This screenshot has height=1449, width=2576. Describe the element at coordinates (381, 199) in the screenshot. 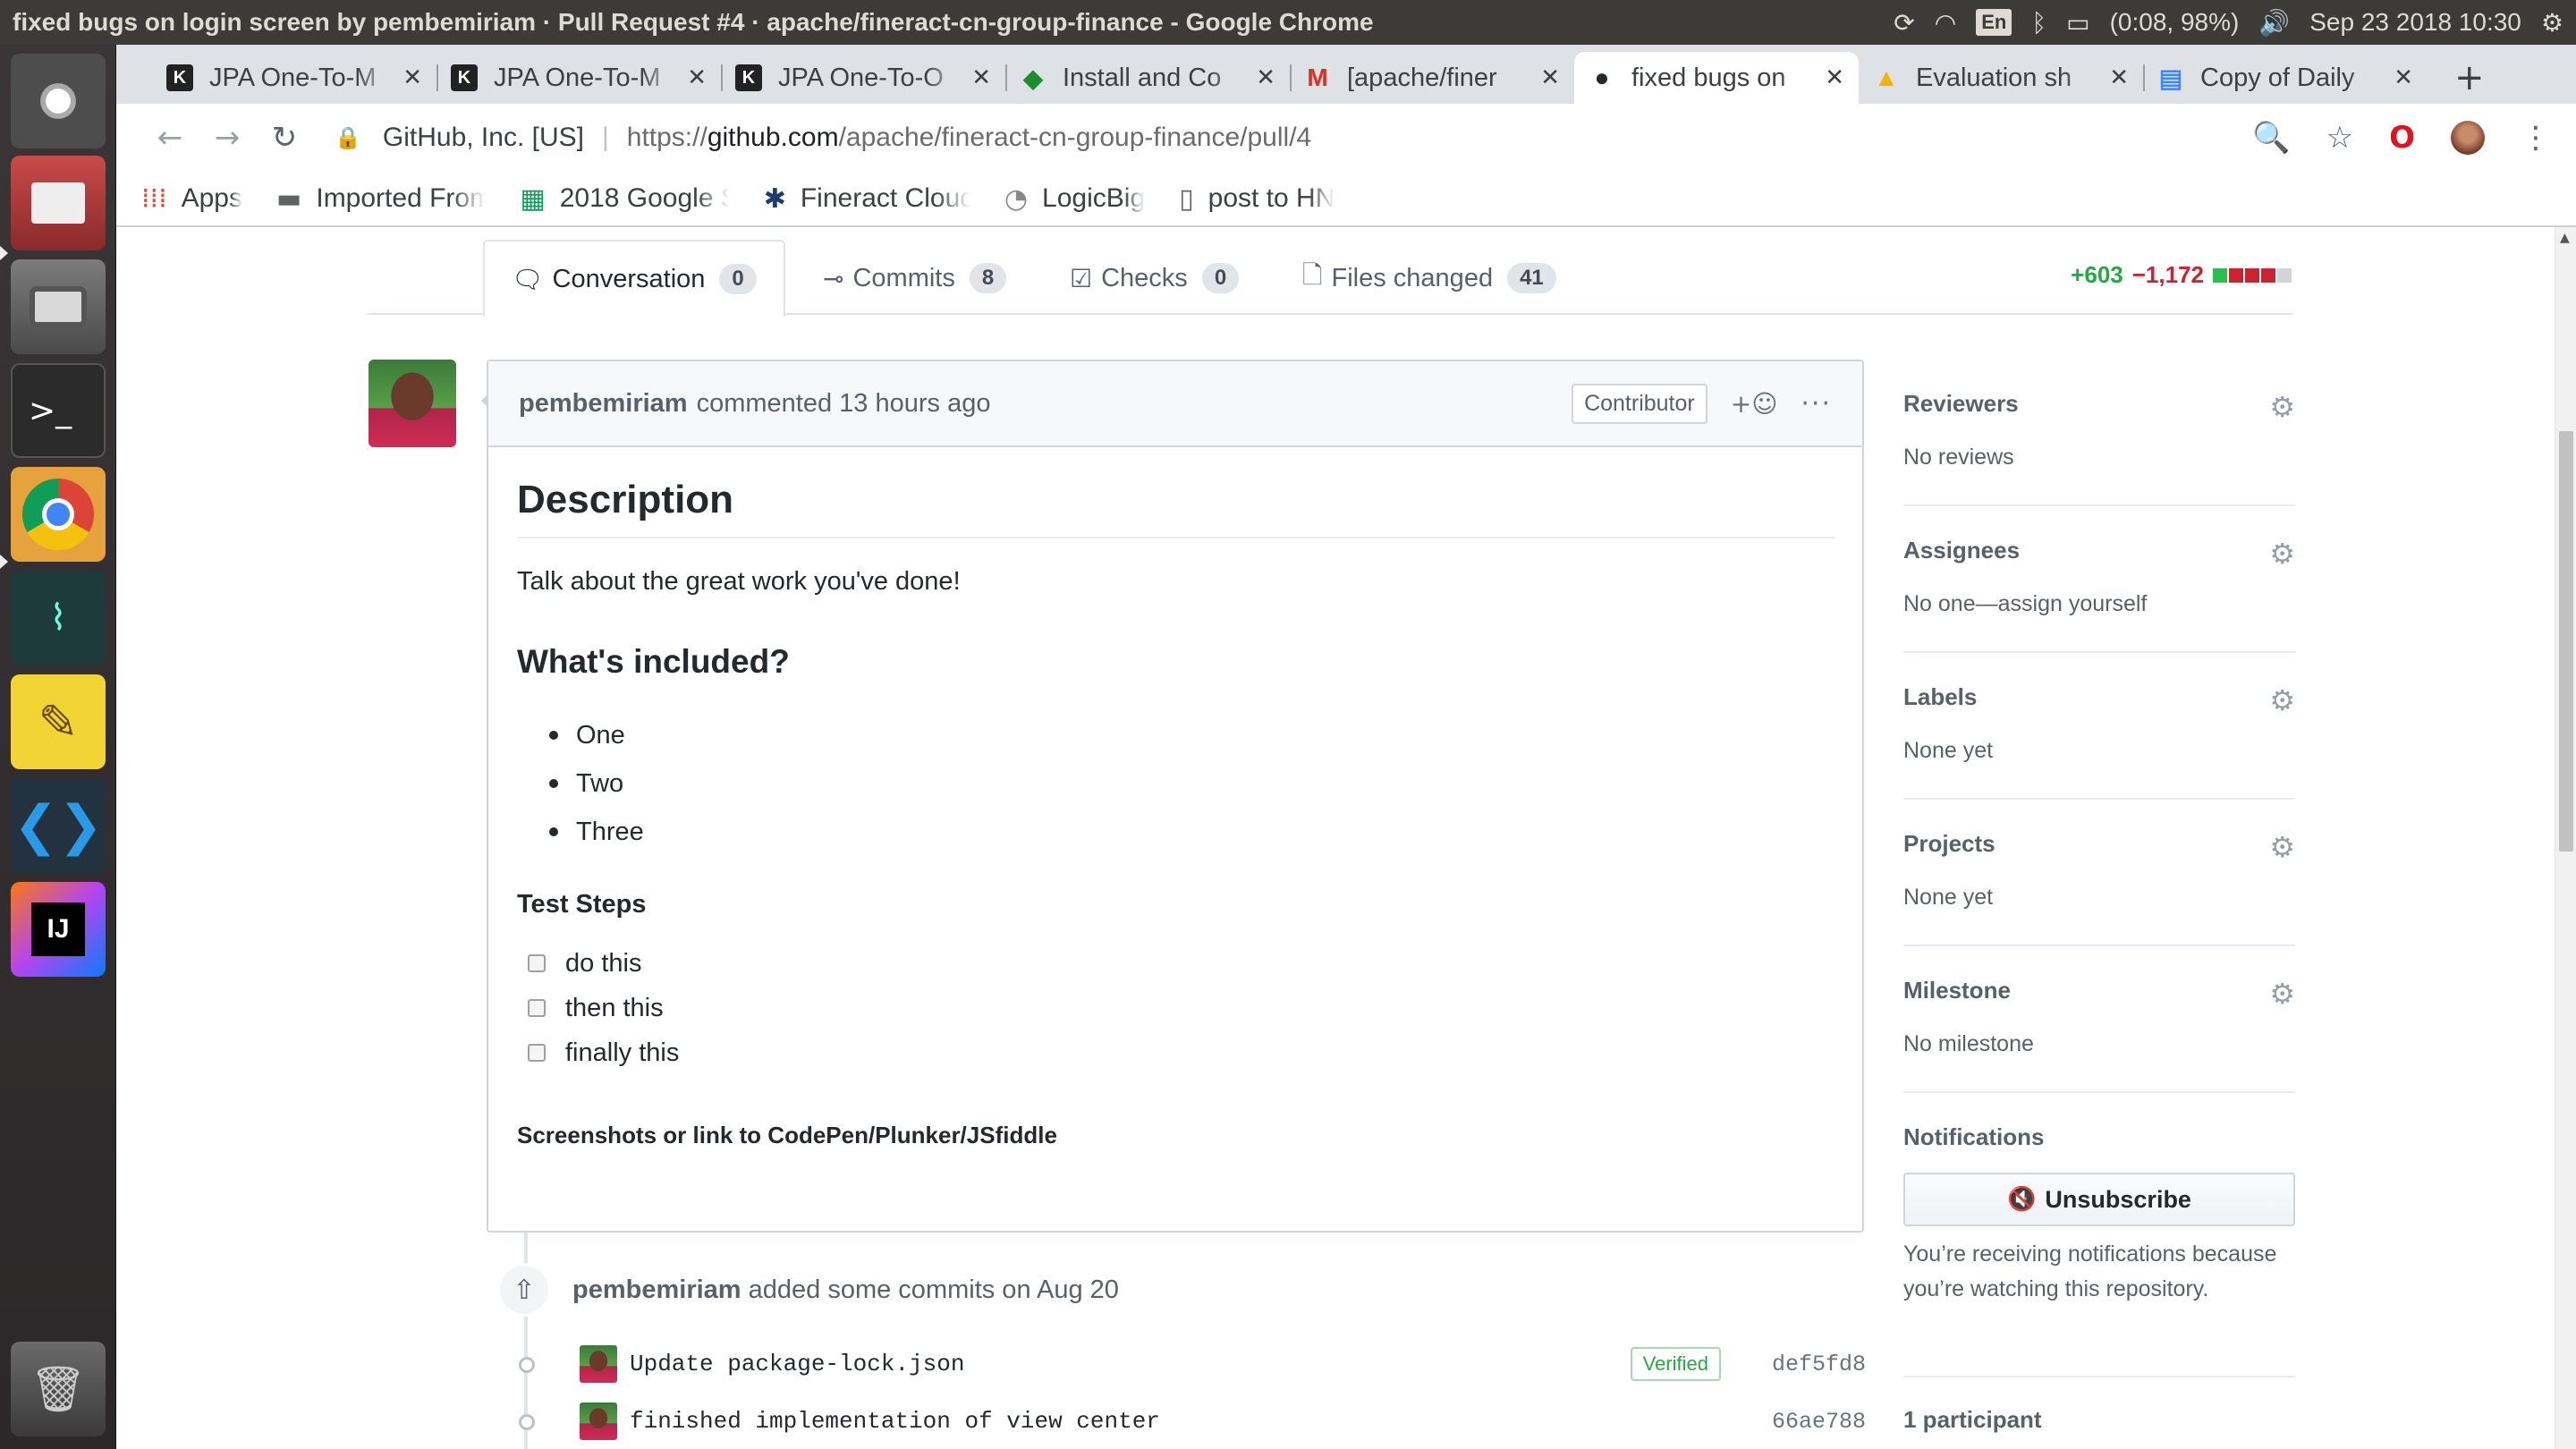

I see `bookmark-item: ▬ Imported From F` at that location.